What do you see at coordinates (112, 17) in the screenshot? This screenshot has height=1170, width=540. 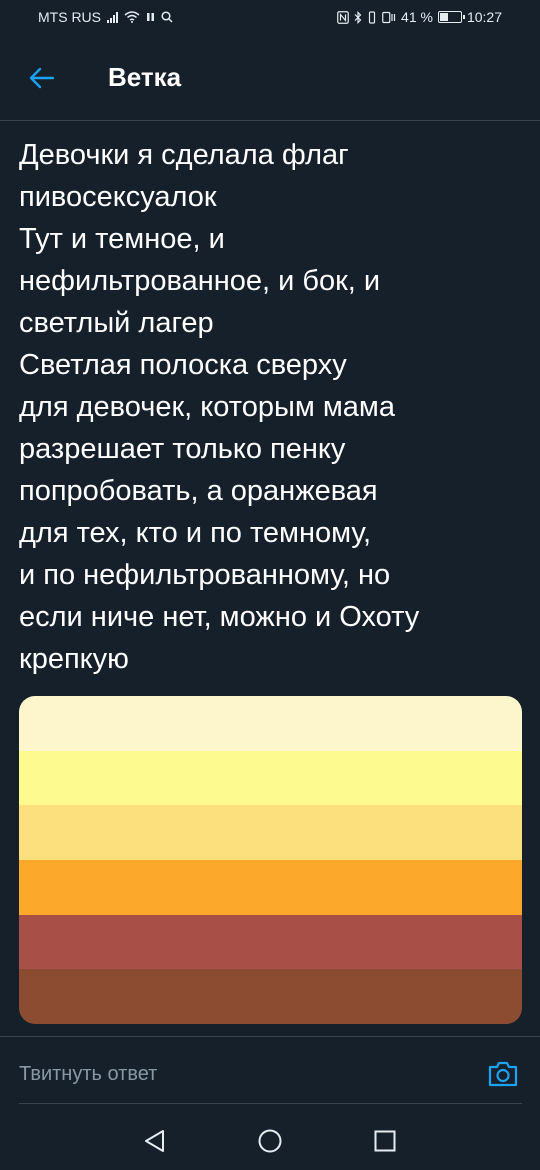 I see `cellular-signal-icon` at bounding box center [112, 17].